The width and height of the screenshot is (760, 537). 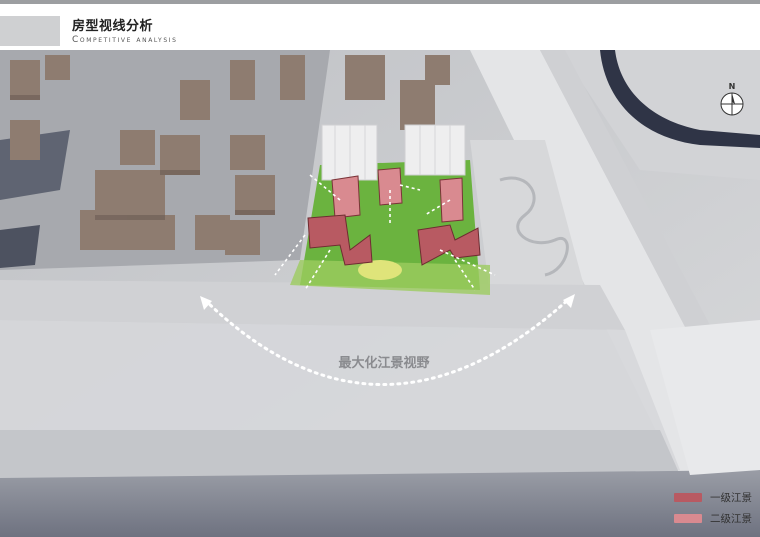 I want to click on north-letter: N, so click(x=732, y=86).